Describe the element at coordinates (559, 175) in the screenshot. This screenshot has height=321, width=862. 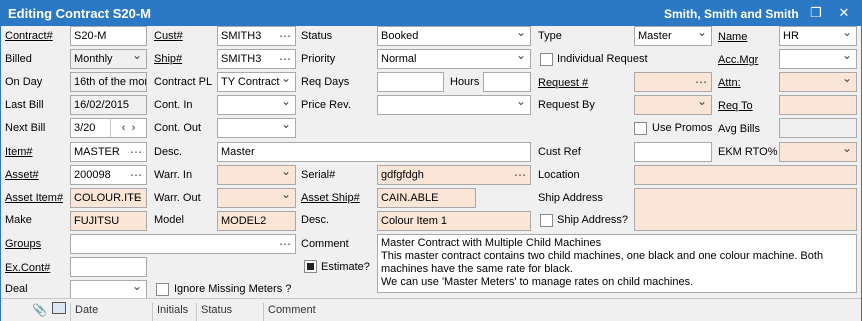
I see `location-label: Location` at that location.